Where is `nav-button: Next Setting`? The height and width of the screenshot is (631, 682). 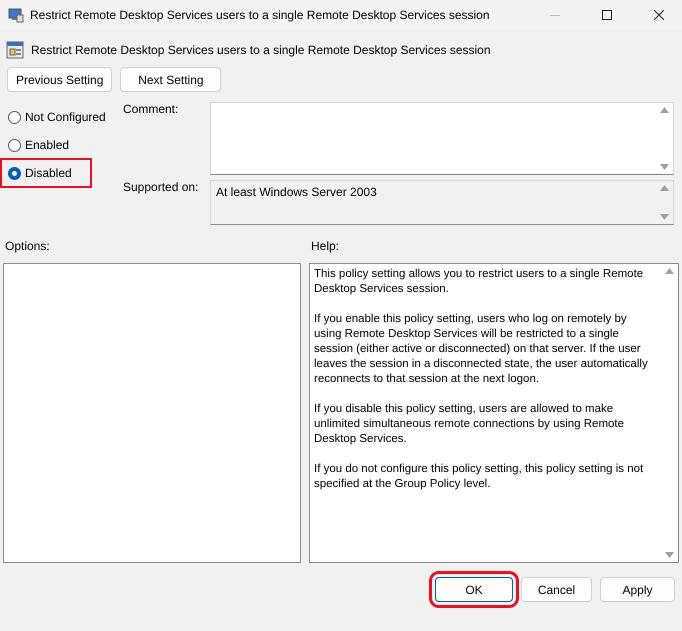
nav-button: Next Setting is located at coordinates (171, 79).